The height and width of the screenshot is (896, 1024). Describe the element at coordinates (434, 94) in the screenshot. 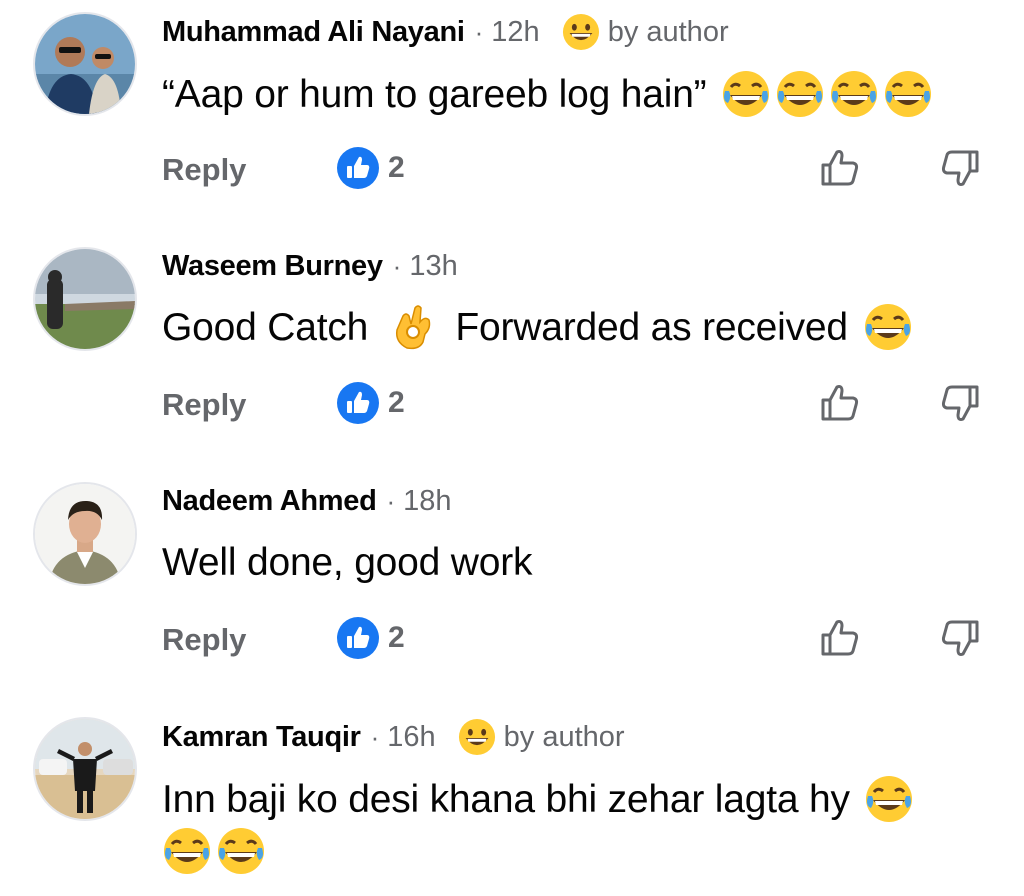

I see `comment-body: “Aap or hum to gareeb log hain”` at that location.